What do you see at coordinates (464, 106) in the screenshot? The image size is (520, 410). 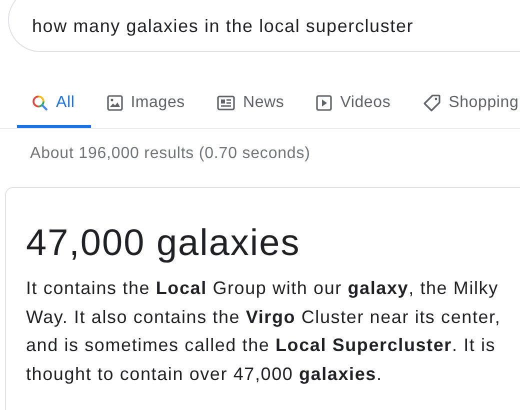 I see `tab: Shopping` at bounding box center [464, 106].